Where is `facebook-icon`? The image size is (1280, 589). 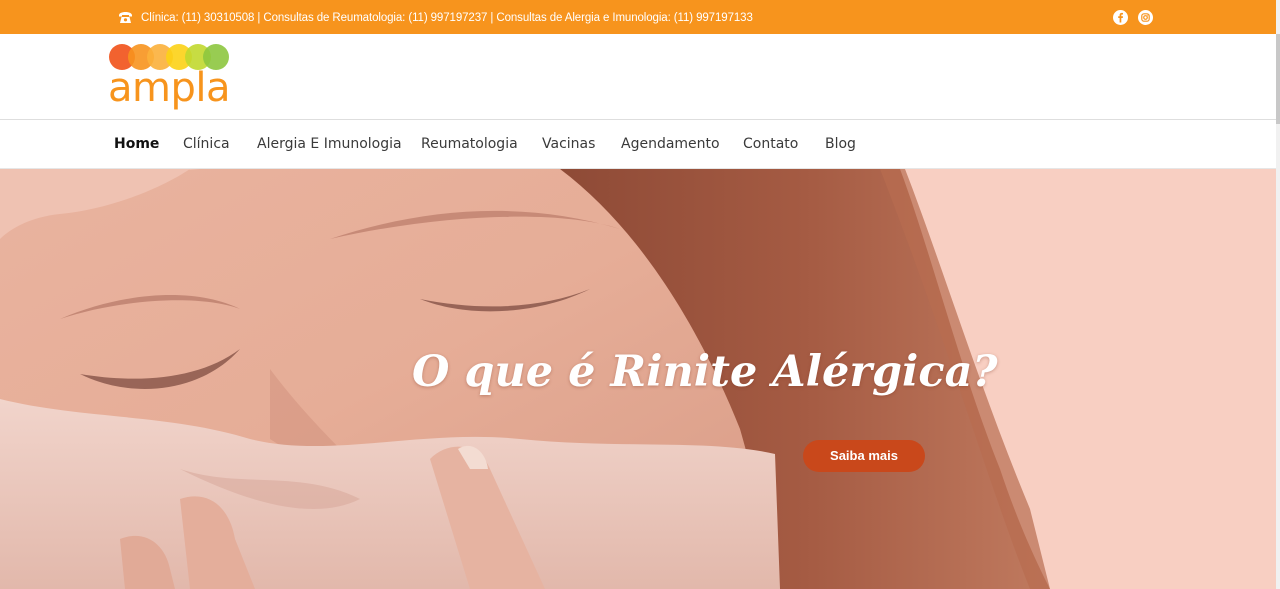
facebook-icon is located at coordinates (1120, 17).